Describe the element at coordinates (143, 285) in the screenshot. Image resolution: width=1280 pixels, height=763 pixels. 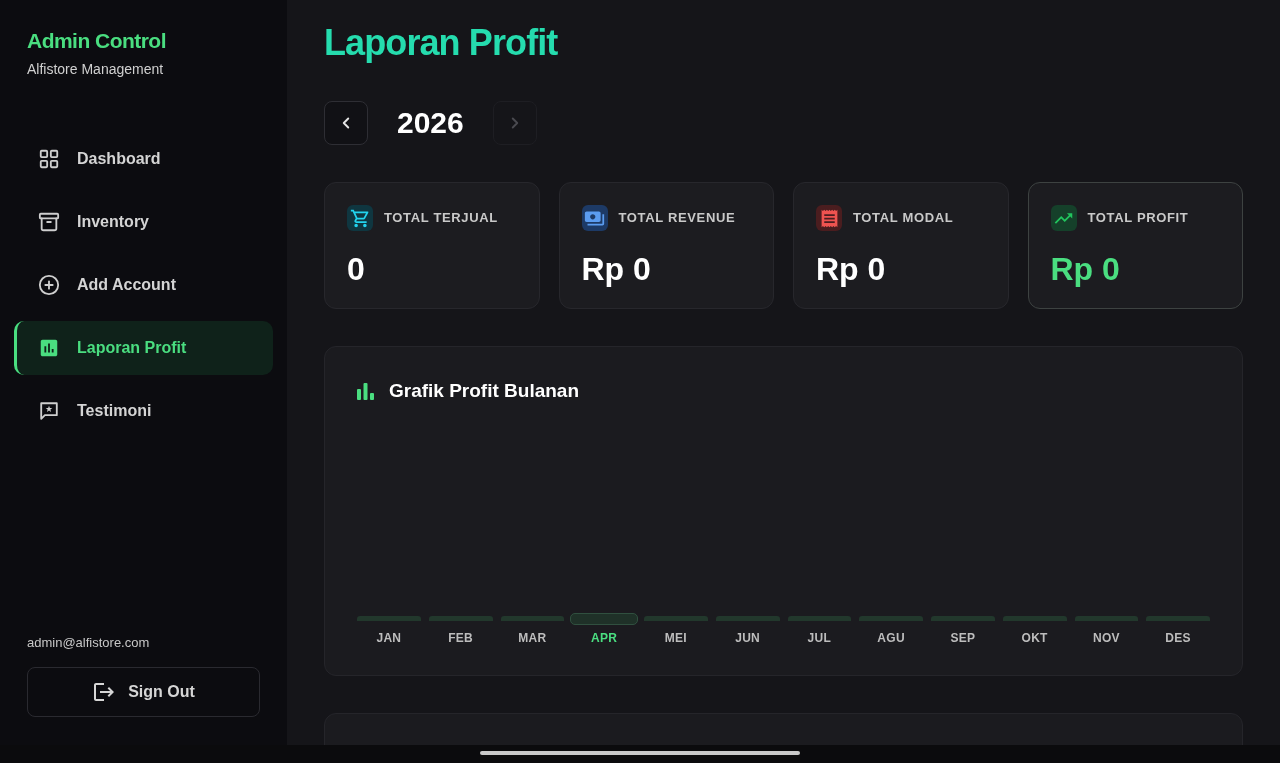
I see `nav-item: Add Account` at that location.